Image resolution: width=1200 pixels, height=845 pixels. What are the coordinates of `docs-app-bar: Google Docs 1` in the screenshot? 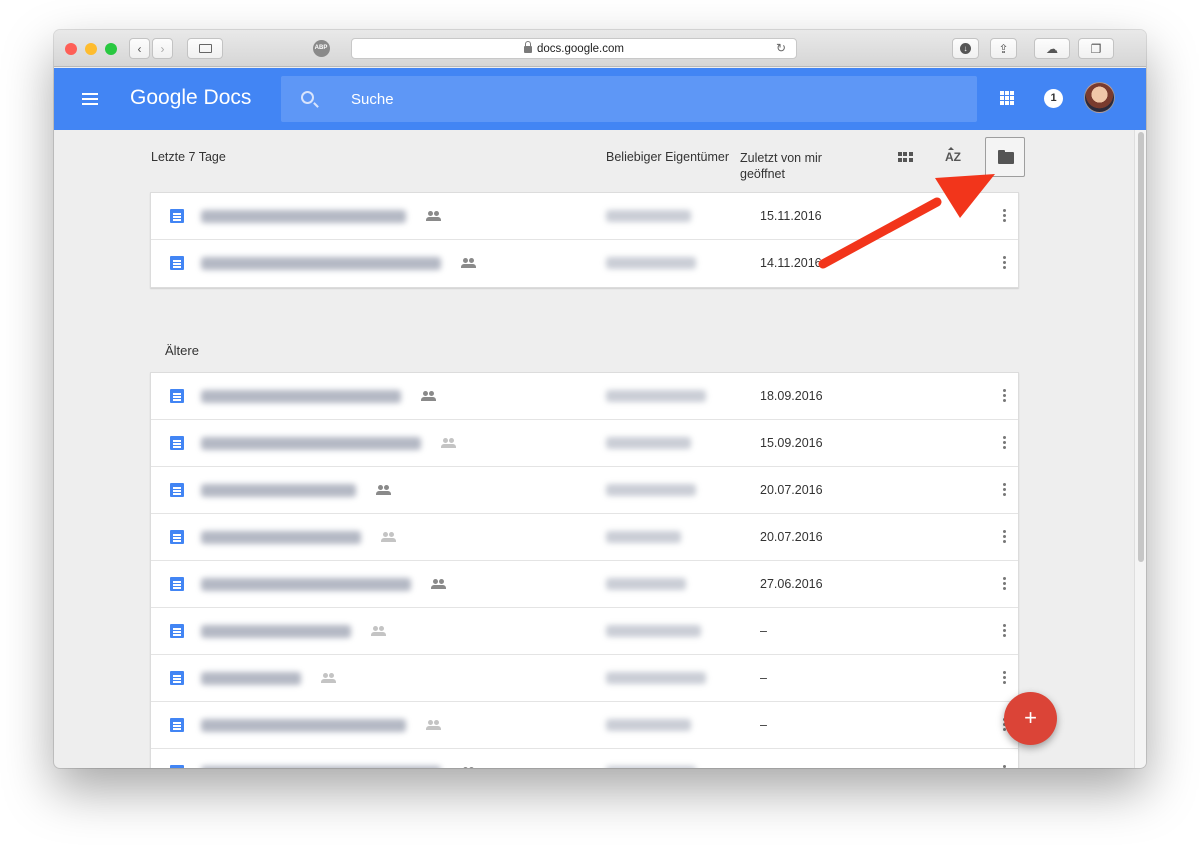 It's located at (600, 99).